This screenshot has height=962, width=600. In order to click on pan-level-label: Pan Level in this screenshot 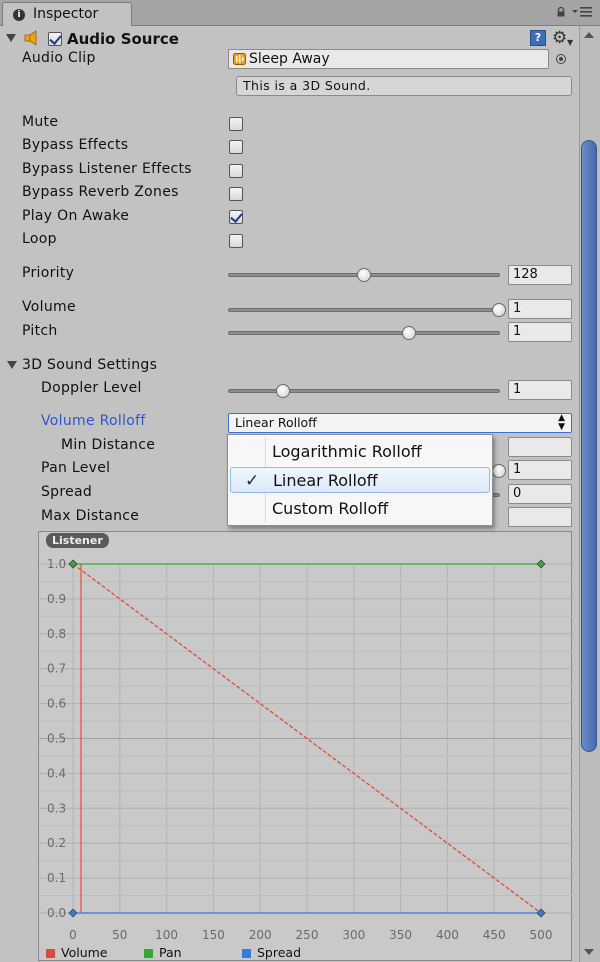, I will do `click(76, 468)`.